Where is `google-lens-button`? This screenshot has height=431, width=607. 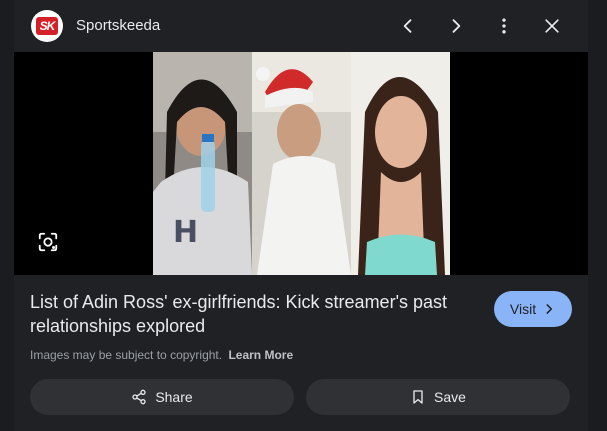
google-lens-button is located at coordinates (48, 242).